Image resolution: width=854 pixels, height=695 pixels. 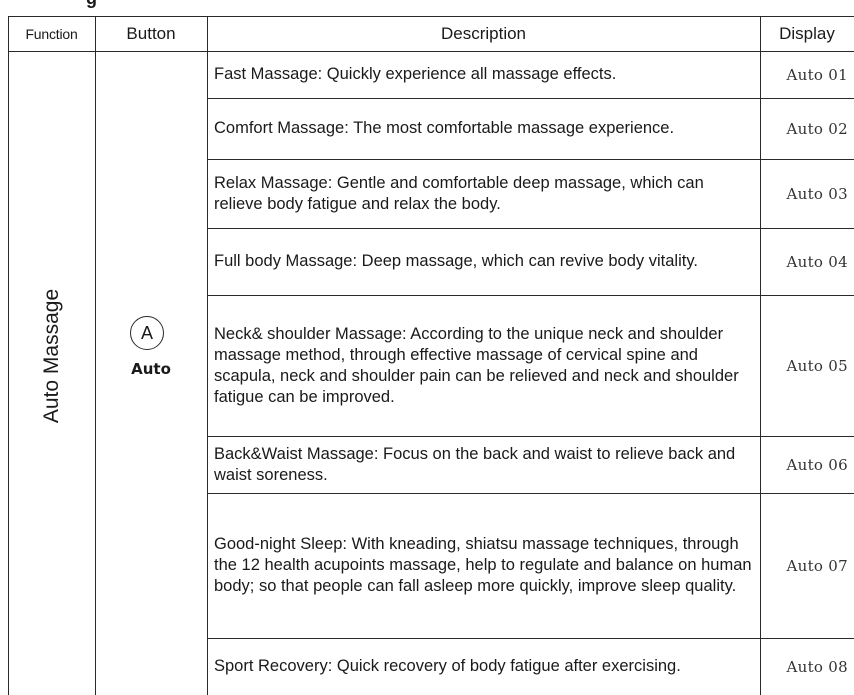 What do you see at coordinates (91, 4) in the screenshot?
I see `section-heading-text: g` at bounding box center [91, 4].